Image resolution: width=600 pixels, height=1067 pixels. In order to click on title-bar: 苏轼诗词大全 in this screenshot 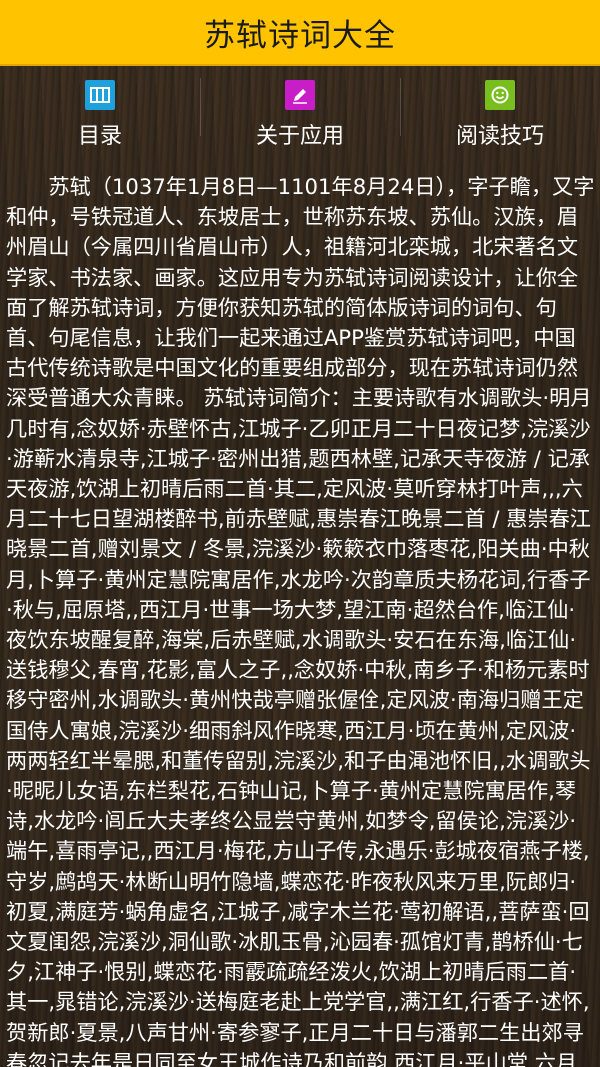, I will do `click(300, 33)`.